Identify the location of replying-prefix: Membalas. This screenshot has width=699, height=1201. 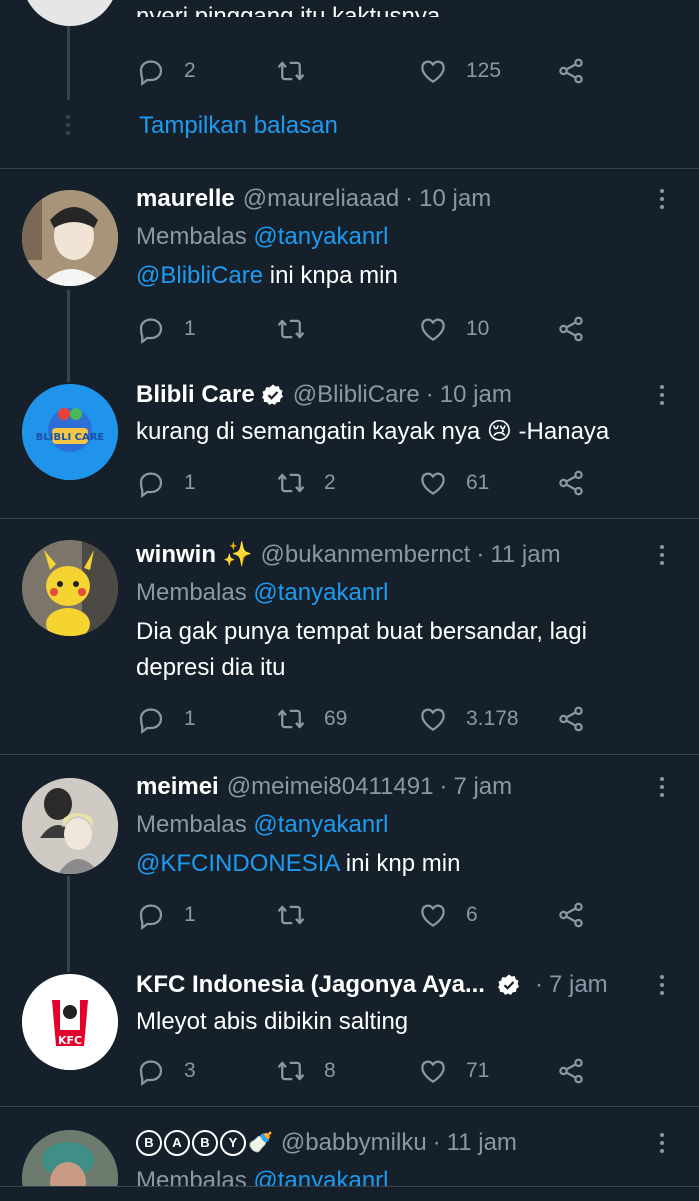
(191, 236).